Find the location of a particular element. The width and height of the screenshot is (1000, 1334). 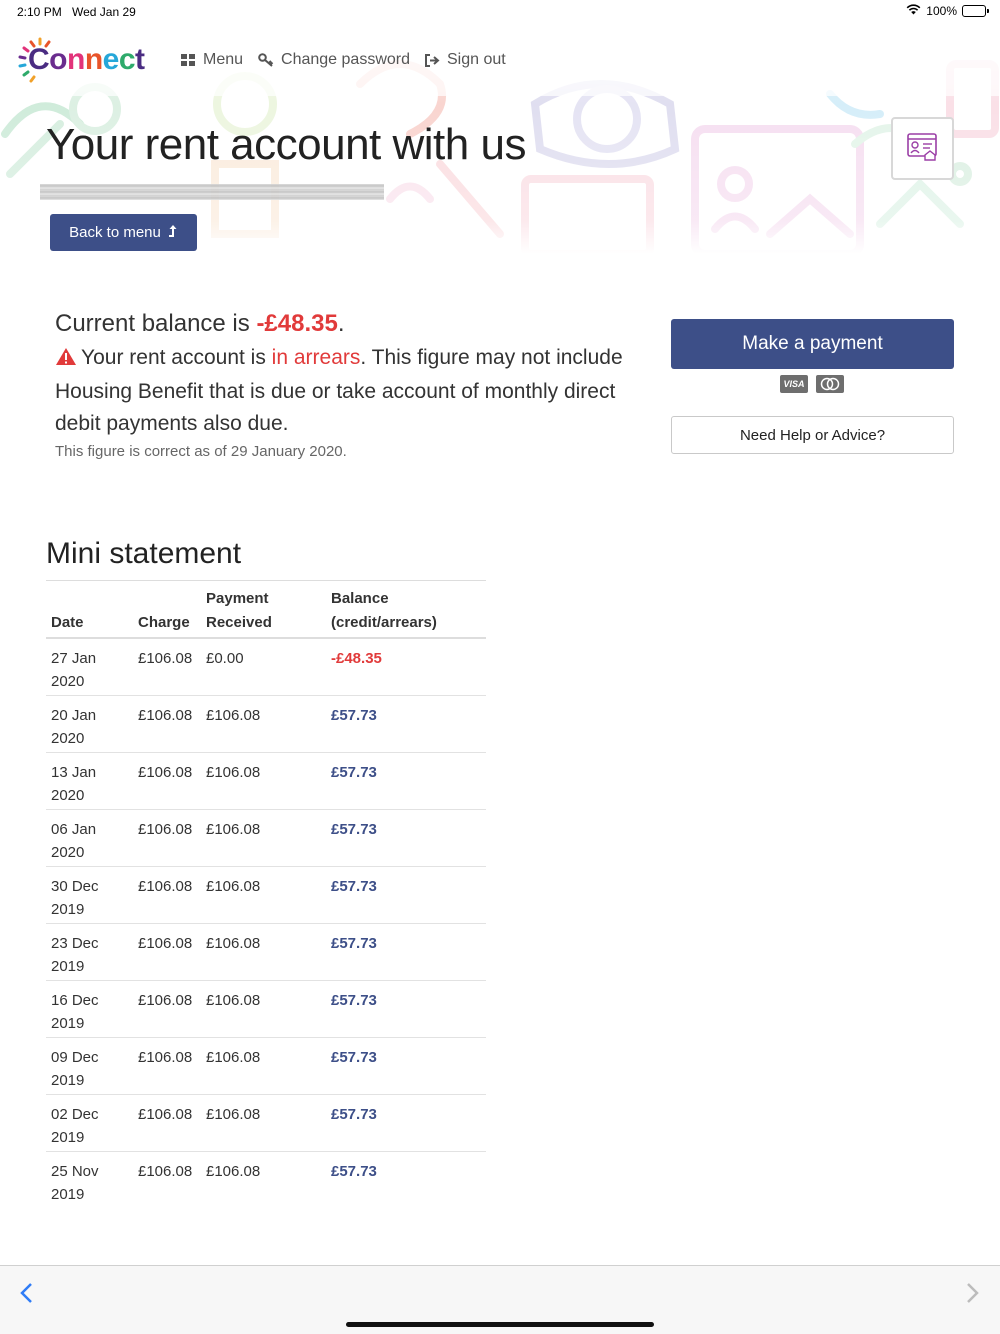

browser-toolbar is located at coordinates (500, 1299).